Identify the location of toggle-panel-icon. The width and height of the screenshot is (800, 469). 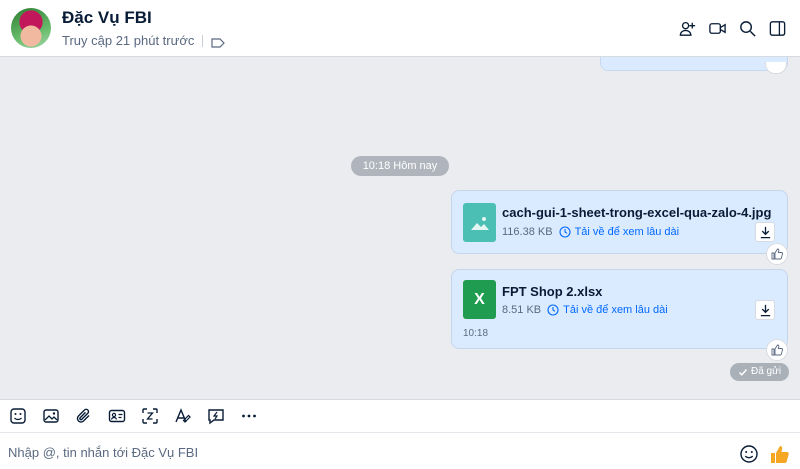
(777, 28).